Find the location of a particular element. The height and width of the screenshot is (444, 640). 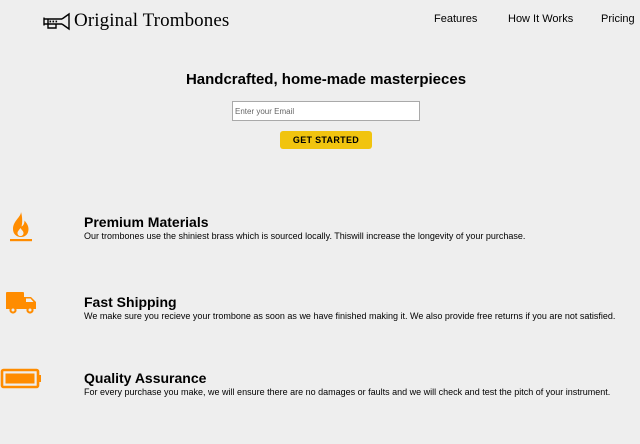

feature-title: Quality Assurance is located at coordinates (145, 378).